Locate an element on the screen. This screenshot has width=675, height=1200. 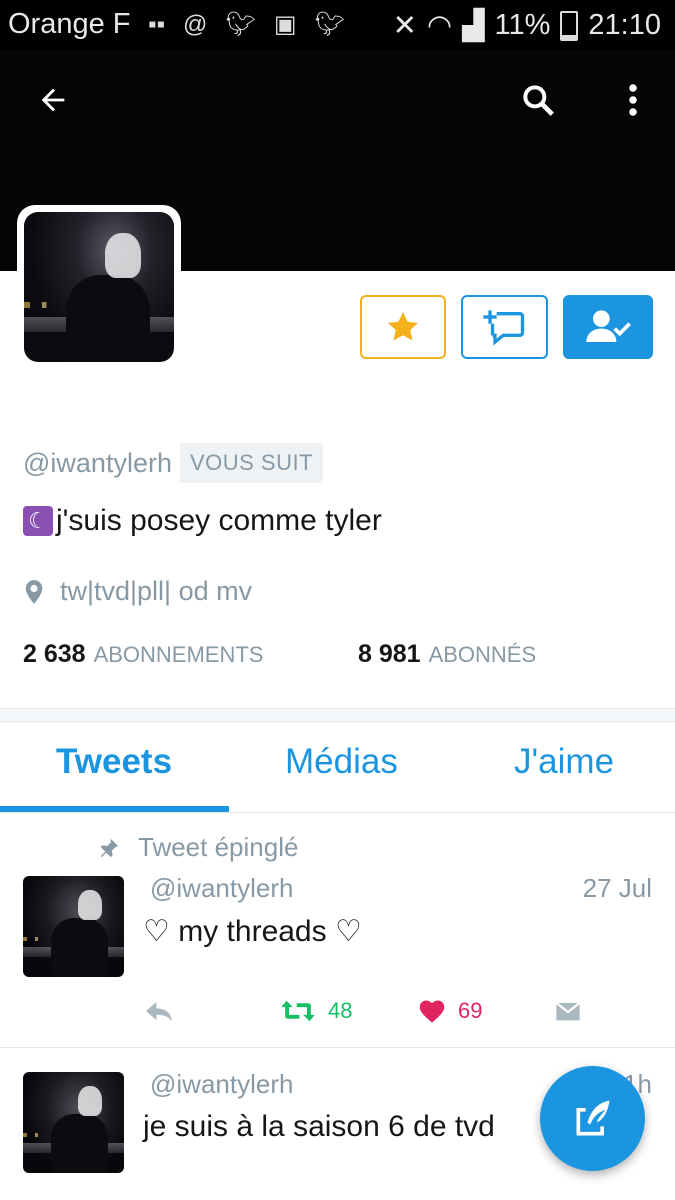
retweet-icon is located at coordinates (298, 1011).